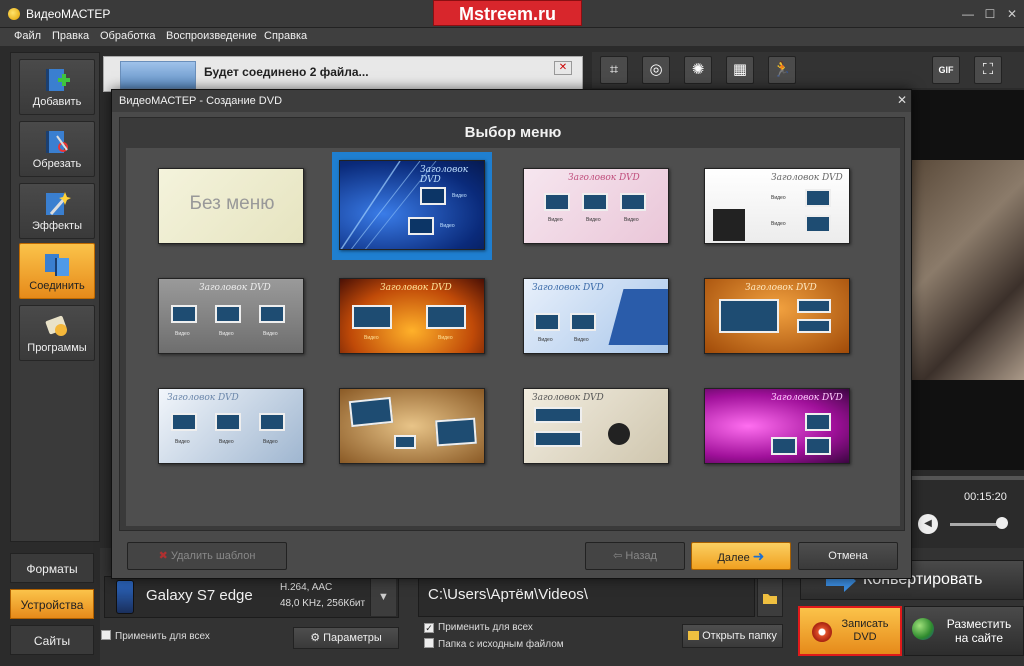  I want to click on folder-icon, so click(770, 599).